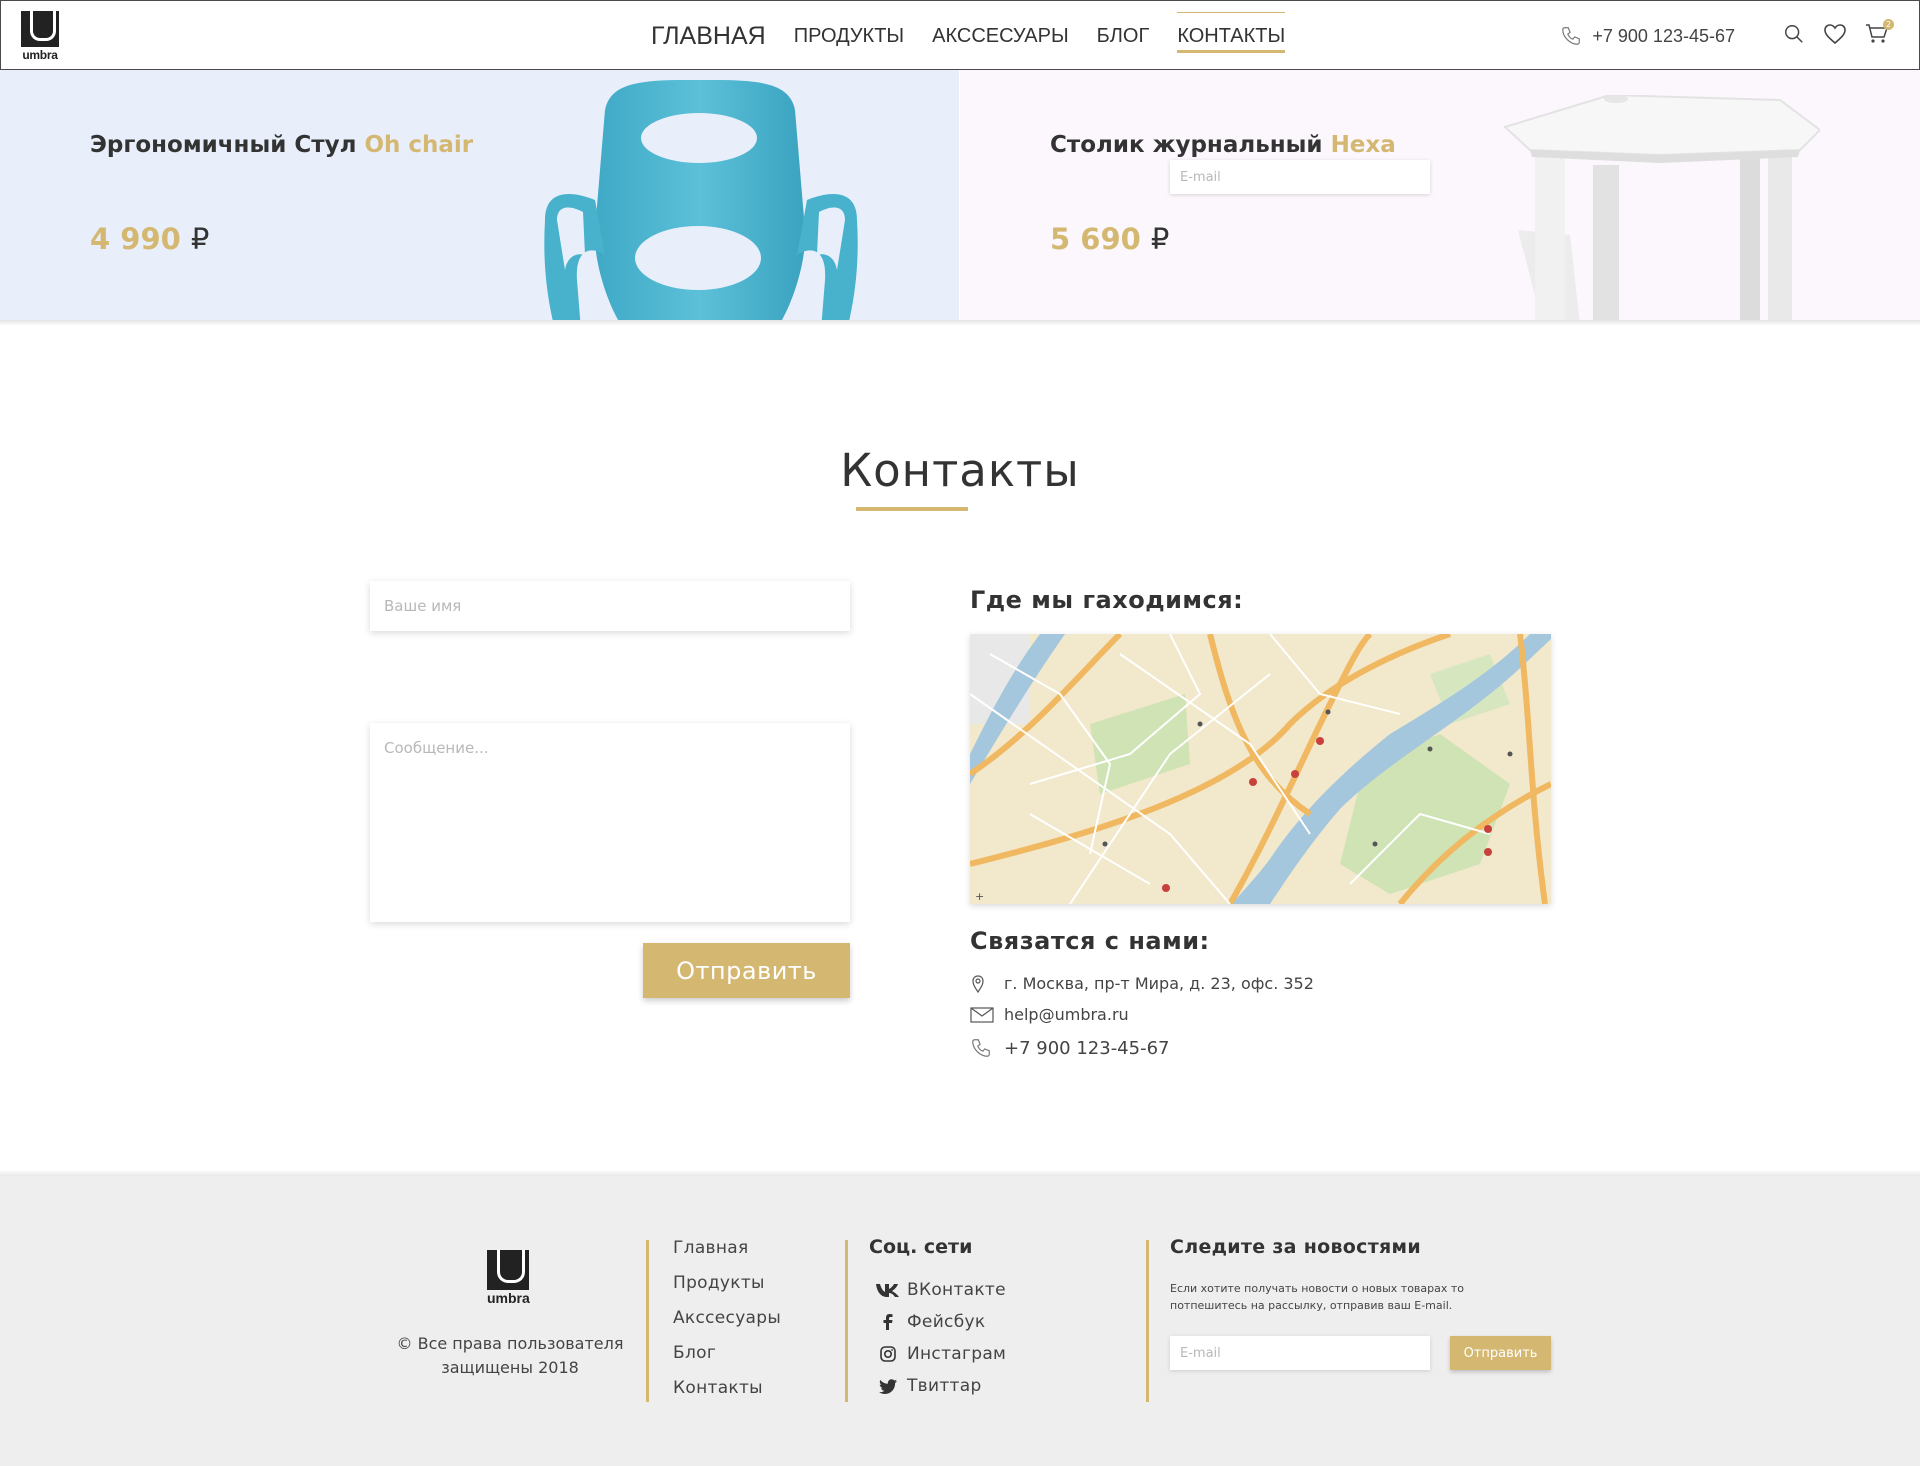 The height and width of the screenshot is (1466, 1920). Describe the element at coordinates (701, 200) in the screenshot. I see `chair-image` at that location.